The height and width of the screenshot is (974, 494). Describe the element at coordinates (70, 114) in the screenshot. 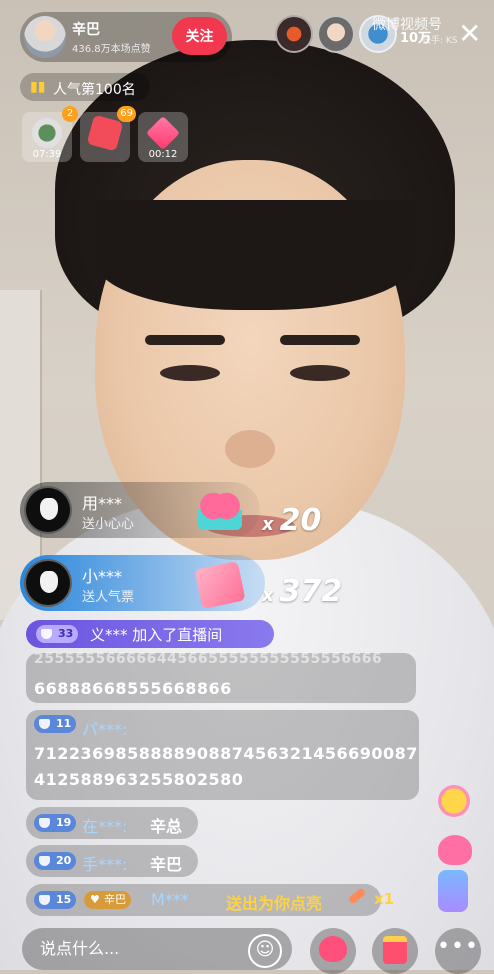

I see `box-badge: 2` at that location.